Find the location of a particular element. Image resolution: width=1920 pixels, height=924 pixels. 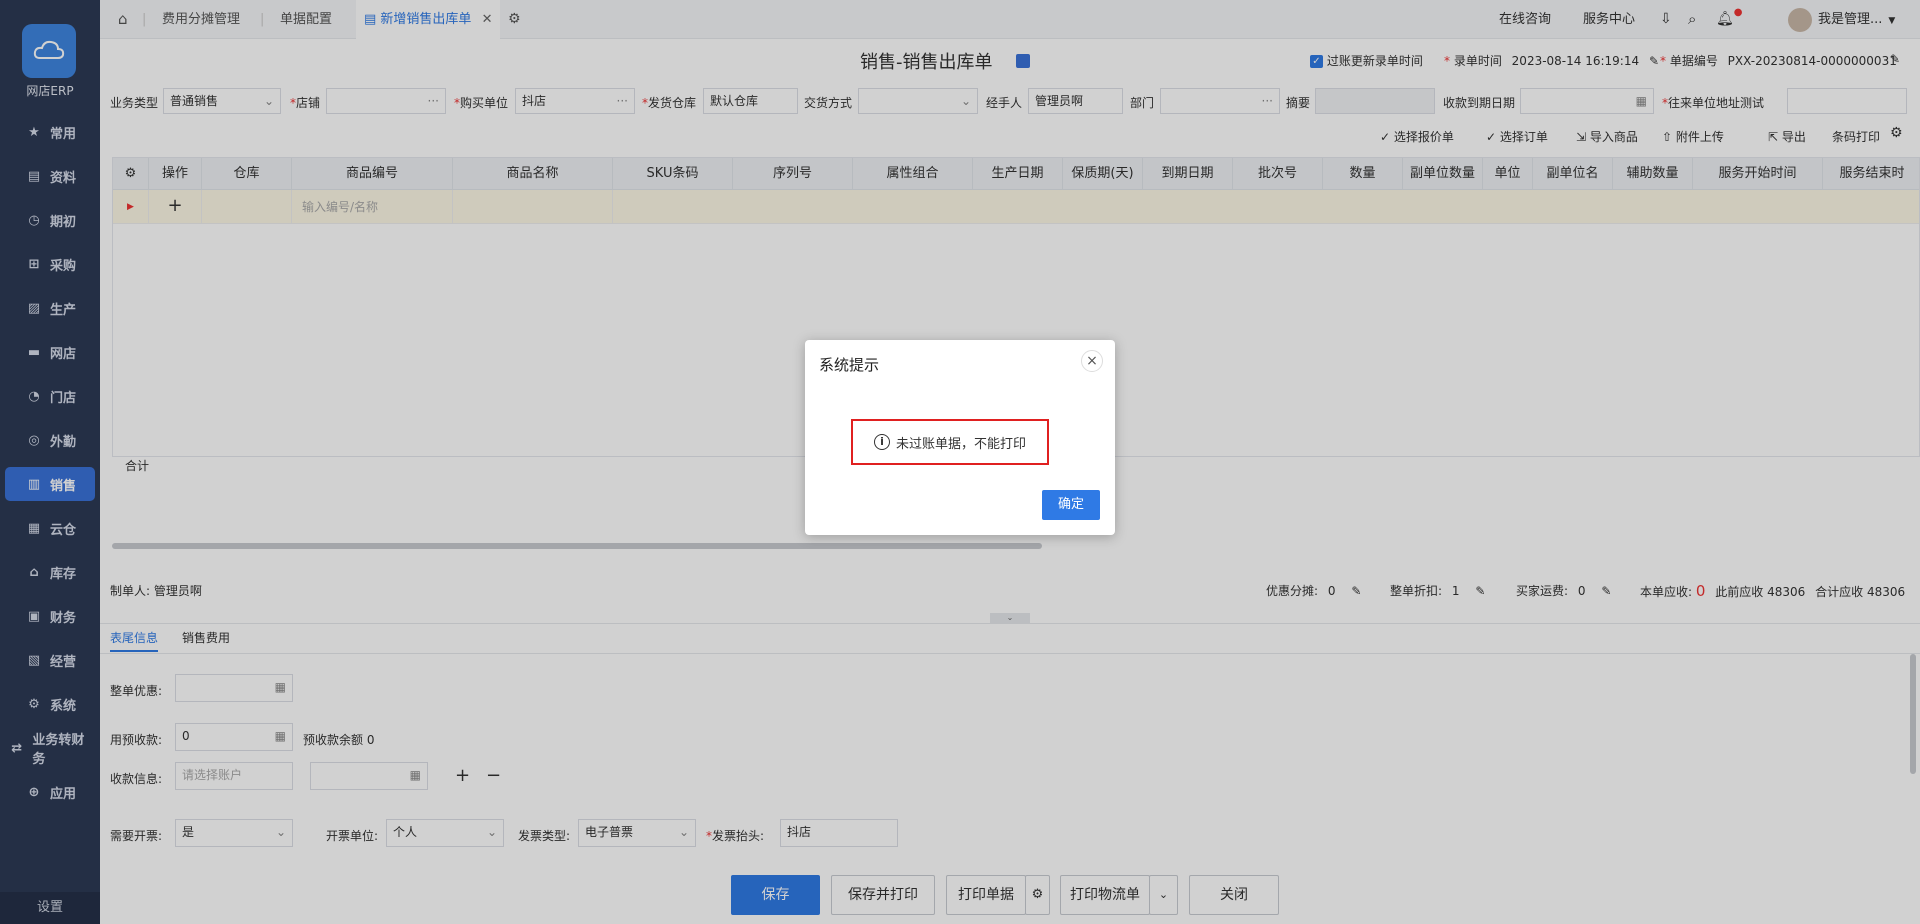

close-icon: × is located at coordinates (1092, 361).